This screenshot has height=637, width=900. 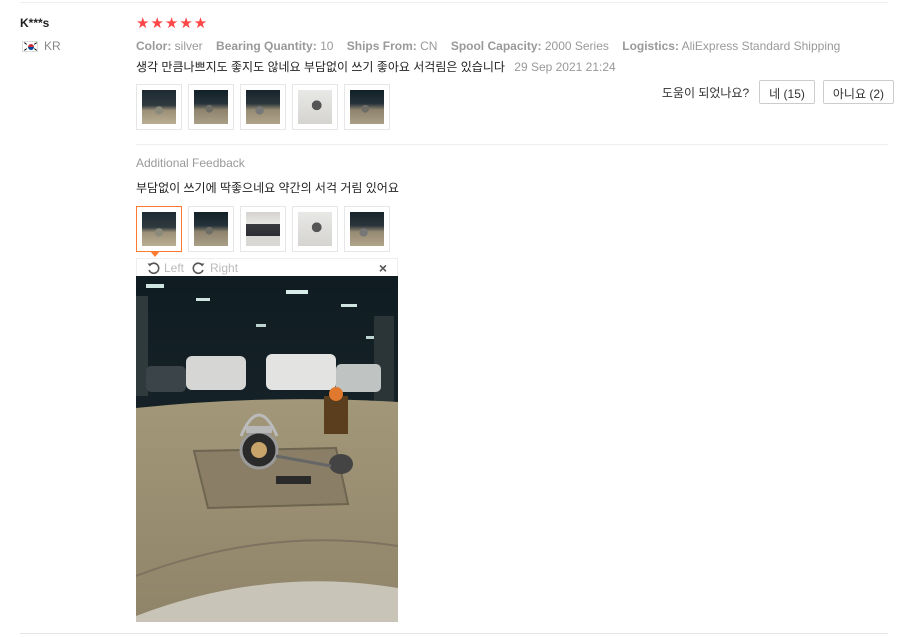 What do you see at coordinates (267, 267) in the screenshot?
I see `viewer-toolbar: Left Right ×` at bounding box center [267, 267].